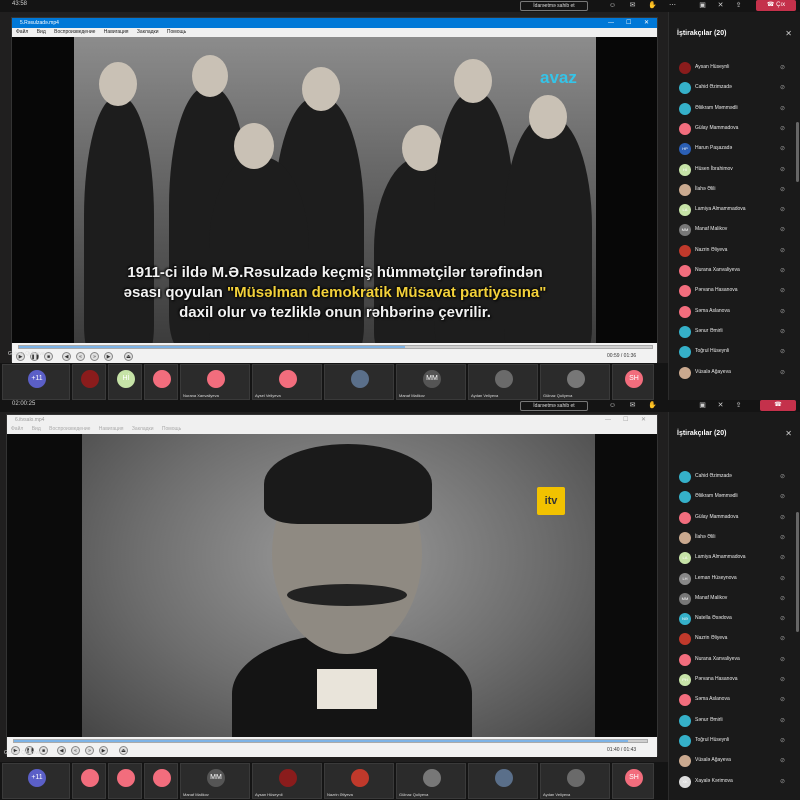  Describe the element at coordinates (125, 382) in the screenshot. I see `participant-tile: Hİ` at that location.